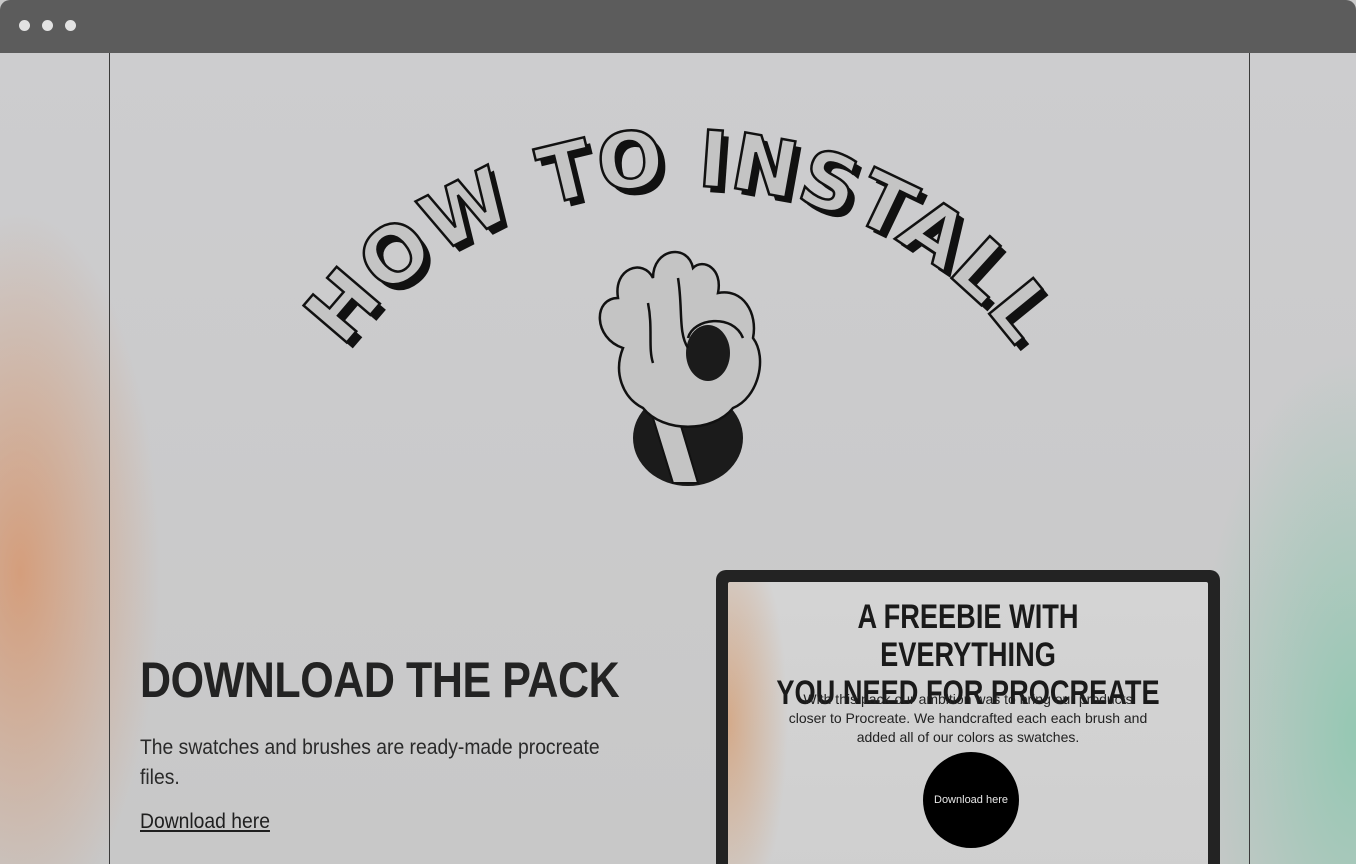  What do you see at coordinates (971, 800) in the screenshot?
I see `preview-download-button: Download here` at bounding box center [971, 800].